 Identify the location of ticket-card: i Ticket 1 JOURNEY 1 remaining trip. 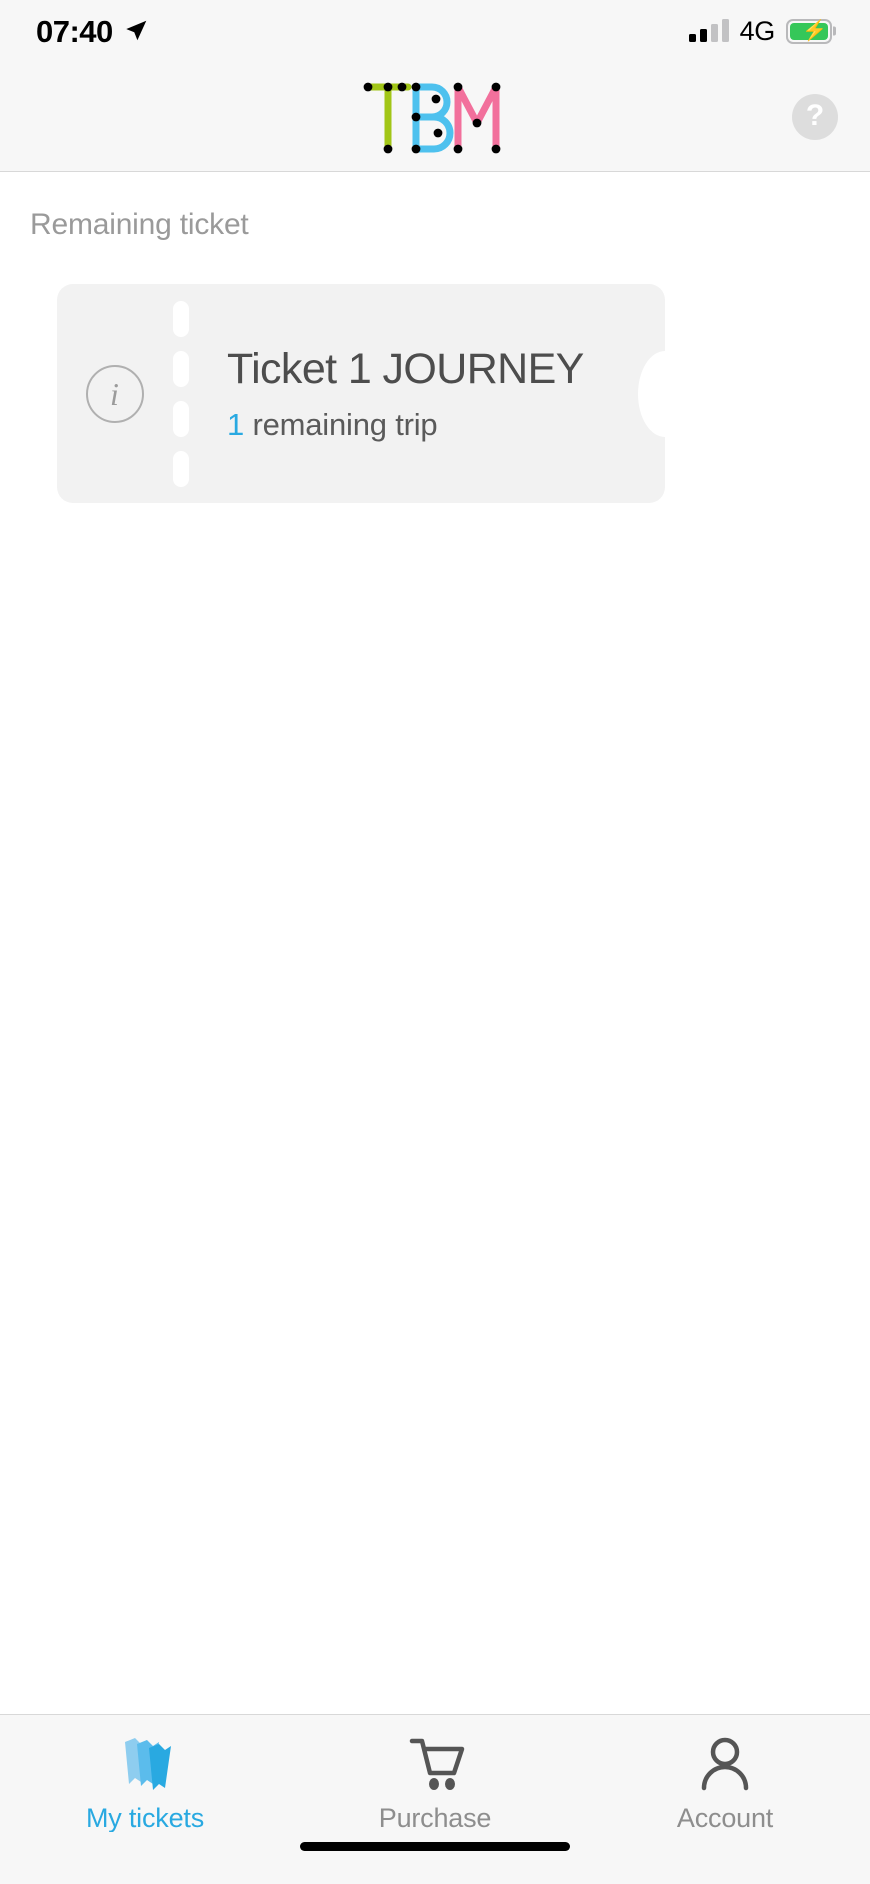
(361, 393).